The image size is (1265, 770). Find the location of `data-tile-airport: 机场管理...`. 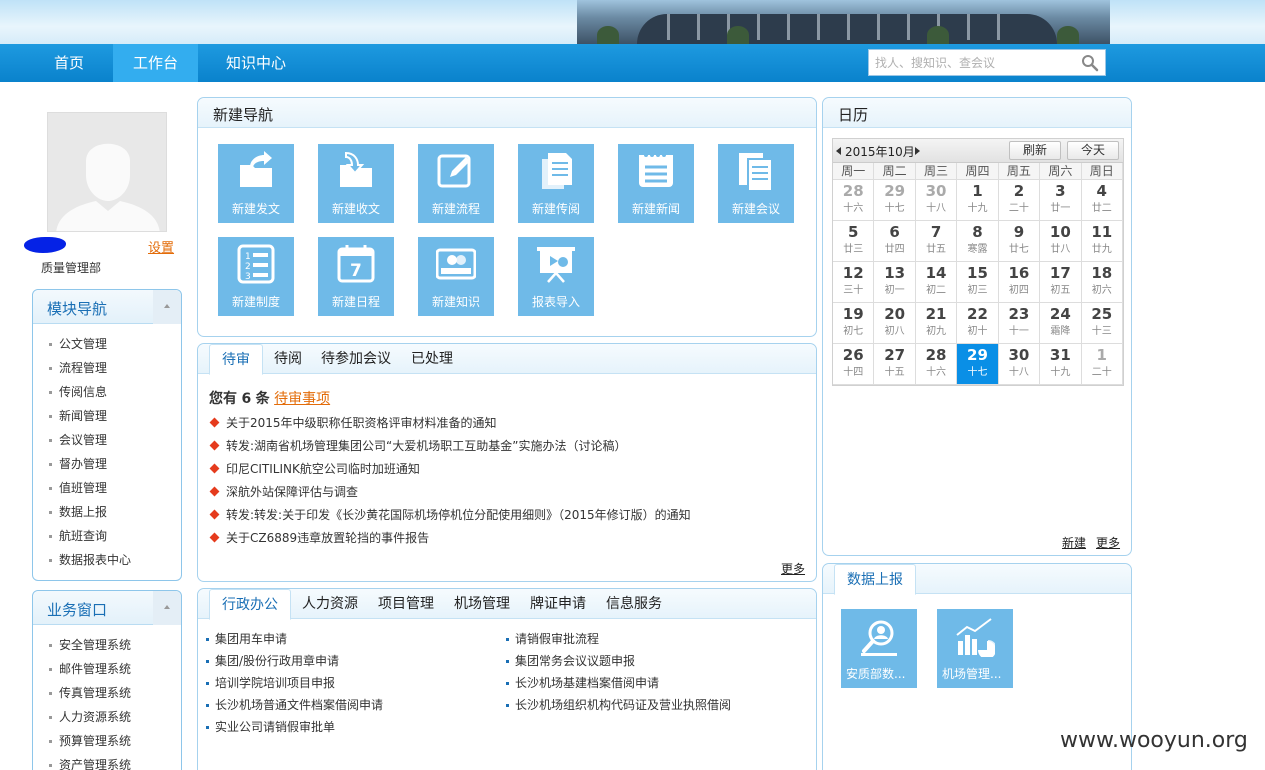

data-tile-airport: 机场管理... is located at coordinates (975, 648).